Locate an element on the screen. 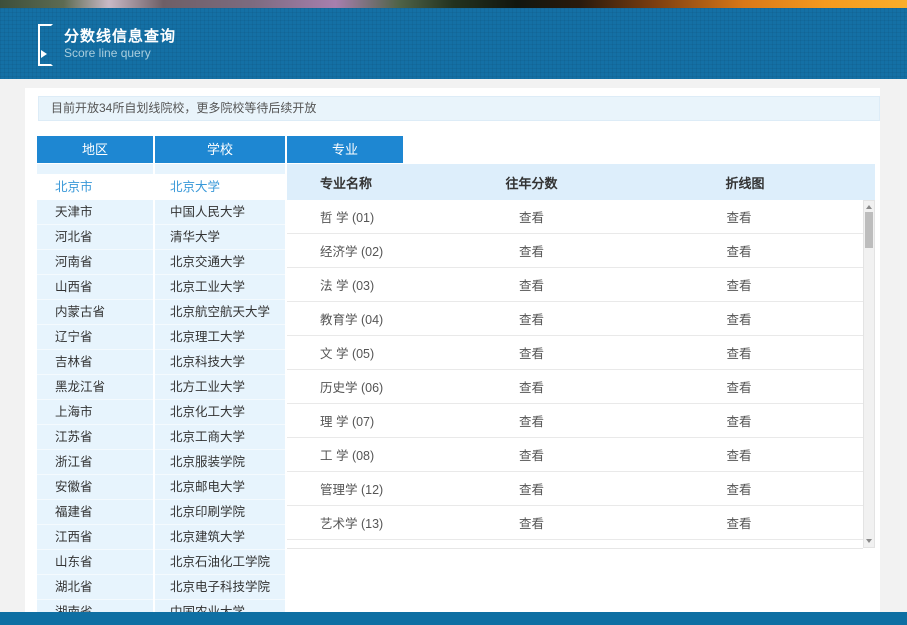 Image resolution: width=907 pixels, height=625 pixels. school-item: 北京理工大学 is located at coordinates (220, 337).